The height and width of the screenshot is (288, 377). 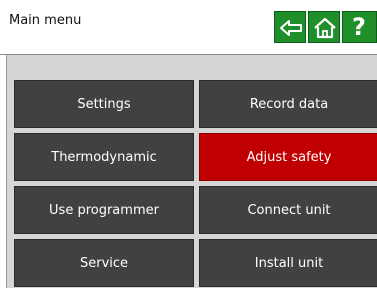 I want to click on connect-unit-button: Connect unit, so click(x=288, y=210).